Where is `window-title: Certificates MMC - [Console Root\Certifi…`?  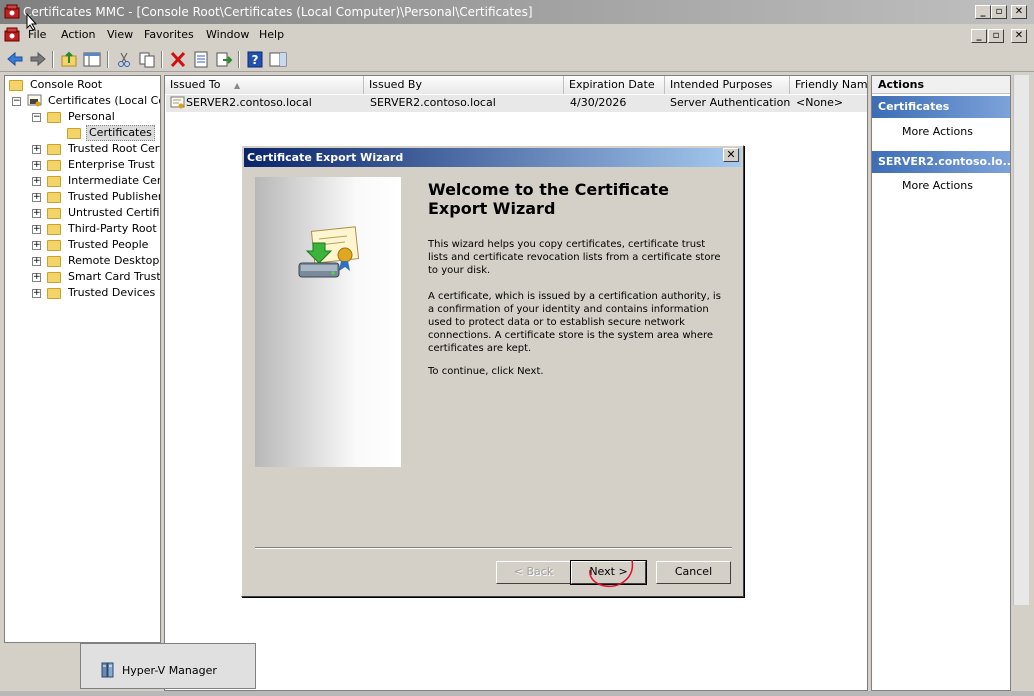
window-title: Certificates MMC - [Console Root\Certifi… is located at coordinates (278, 12).